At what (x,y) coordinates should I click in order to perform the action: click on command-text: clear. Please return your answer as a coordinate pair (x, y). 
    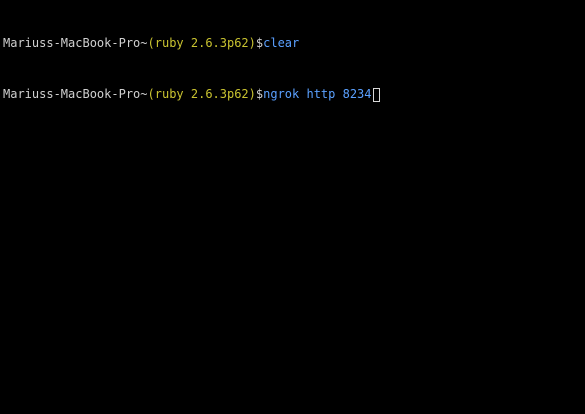
    Looking at the image, I should click on (281, 43).